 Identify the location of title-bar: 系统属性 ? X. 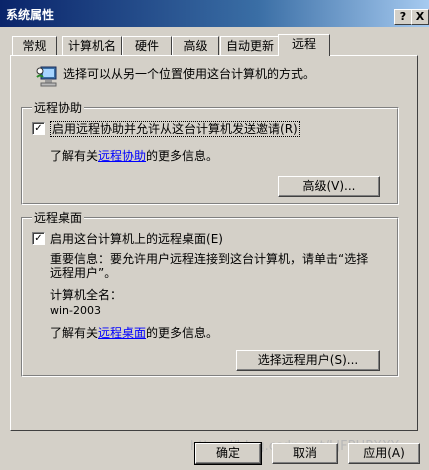
(214, 13).